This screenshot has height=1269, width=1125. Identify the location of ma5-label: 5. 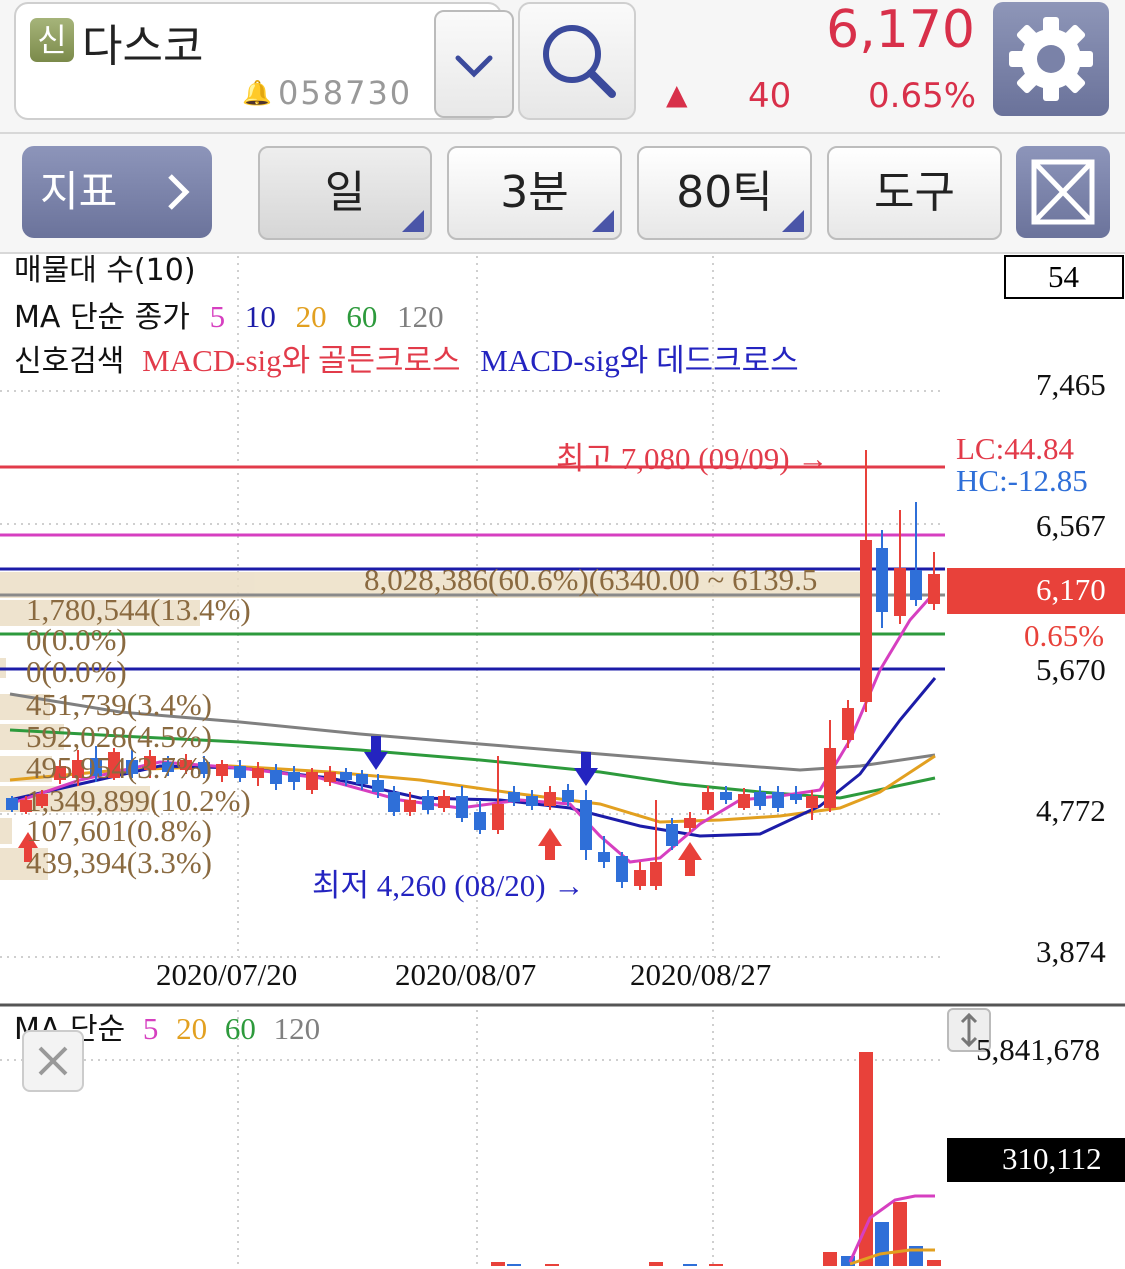
(217, 316).